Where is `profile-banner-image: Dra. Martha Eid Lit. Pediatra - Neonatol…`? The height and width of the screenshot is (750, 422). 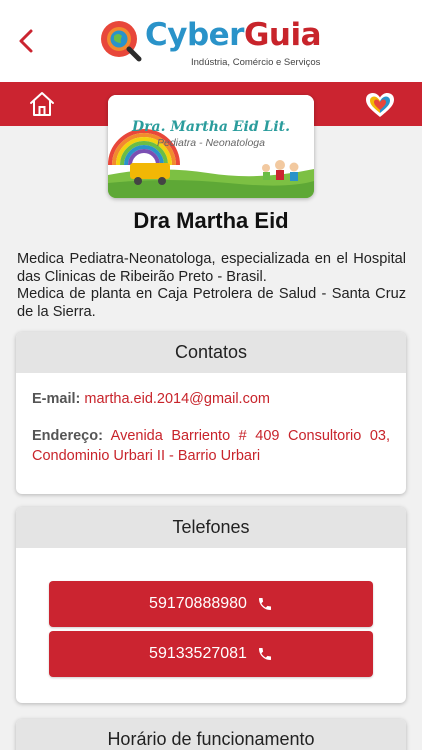
profile-banner-image: Dra. Martha Eid Lit. Pediatra - Neonatol… is located at coordinates (211, 146).